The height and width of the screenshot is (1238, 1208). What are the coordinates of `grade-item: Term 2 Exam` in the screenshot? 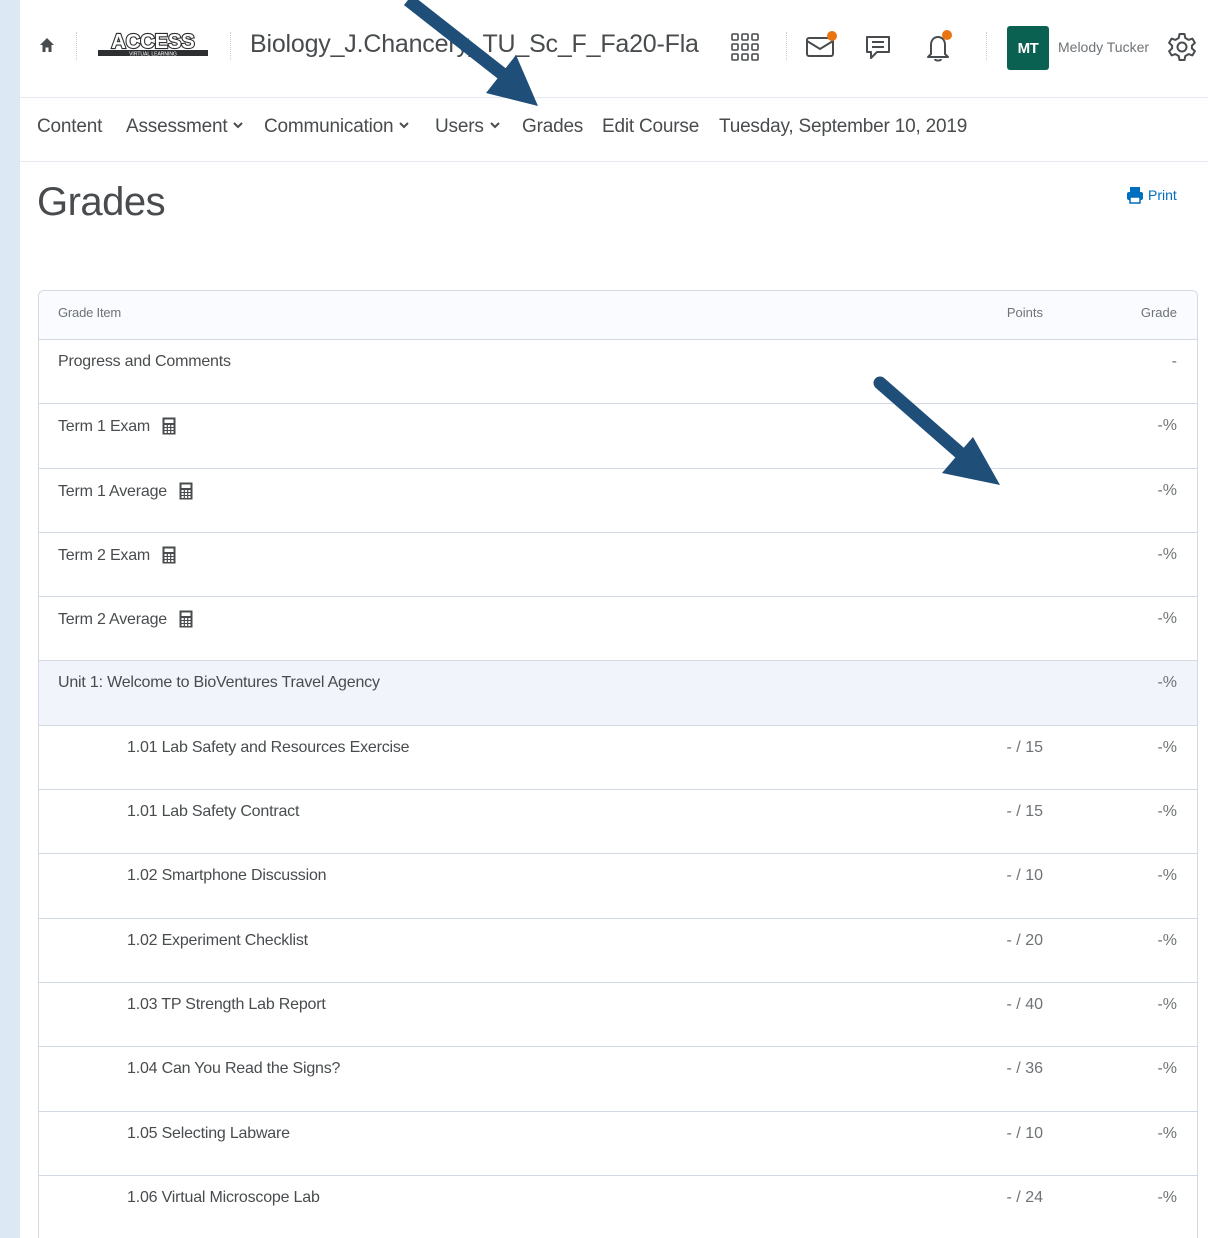 It's located at (117, 555).